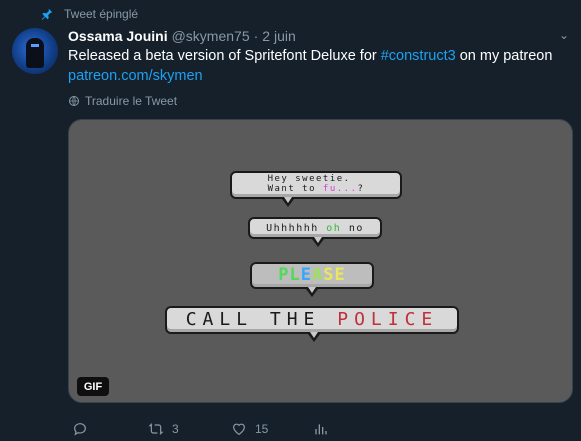  I want to click on translate-tweet: Traduire le Tweet, so click(122, 101).